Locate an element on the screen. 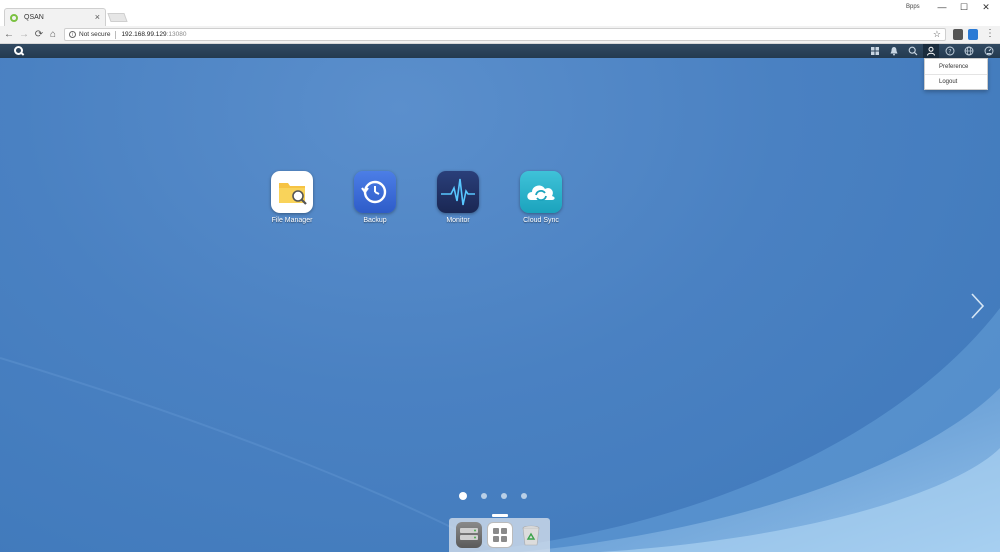 The height and width of the screenshot is (552, 1000). grid-icon is located at coordinates (875, 51).